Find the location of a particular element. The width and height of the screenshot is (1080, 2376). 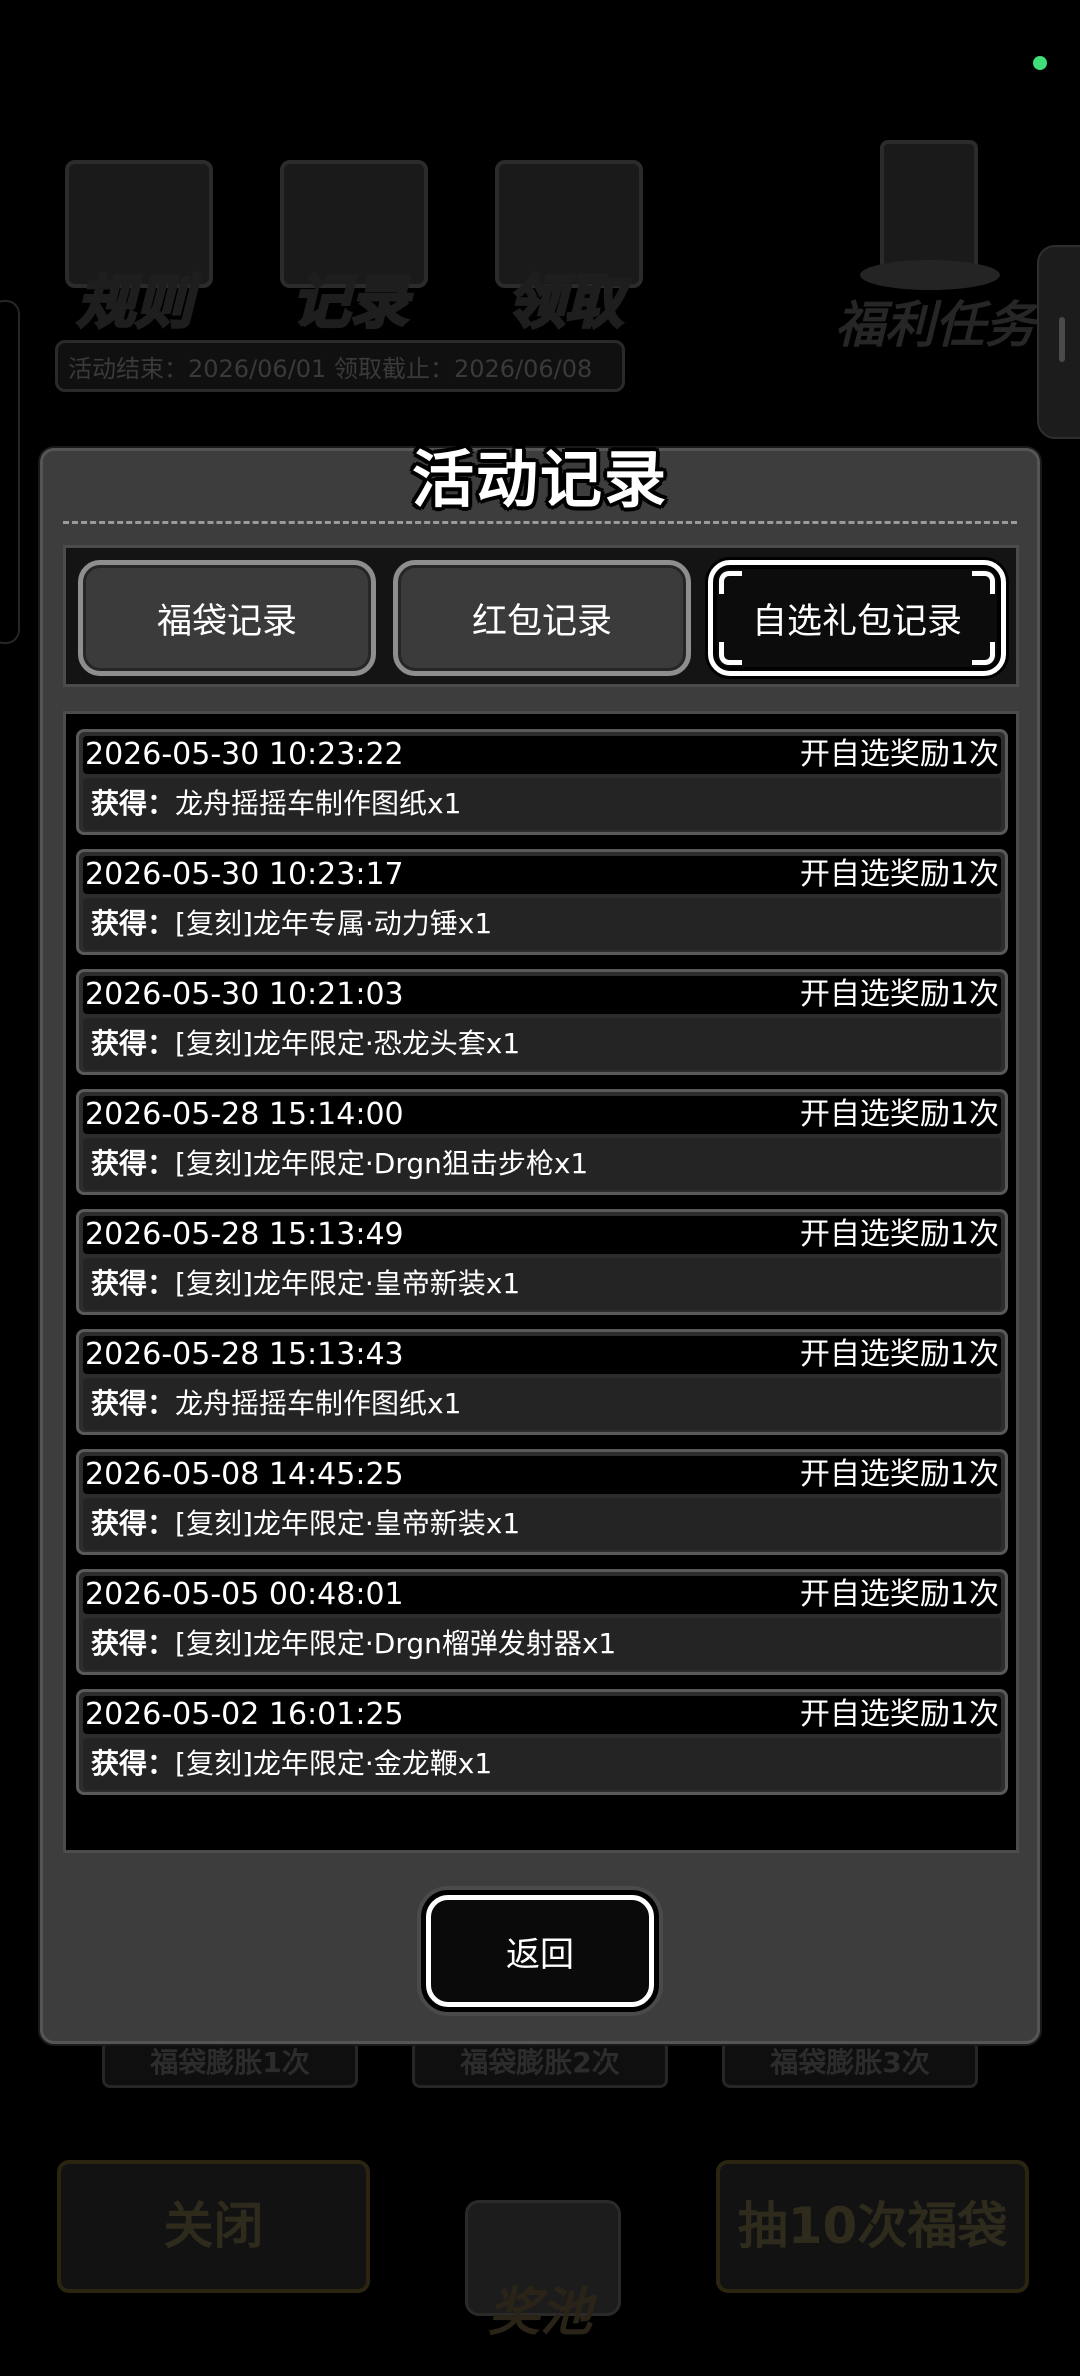

record-reward: 获得：[复刻]龙年限定·恐龙头套x1 is located at coordinates (305, 1044).